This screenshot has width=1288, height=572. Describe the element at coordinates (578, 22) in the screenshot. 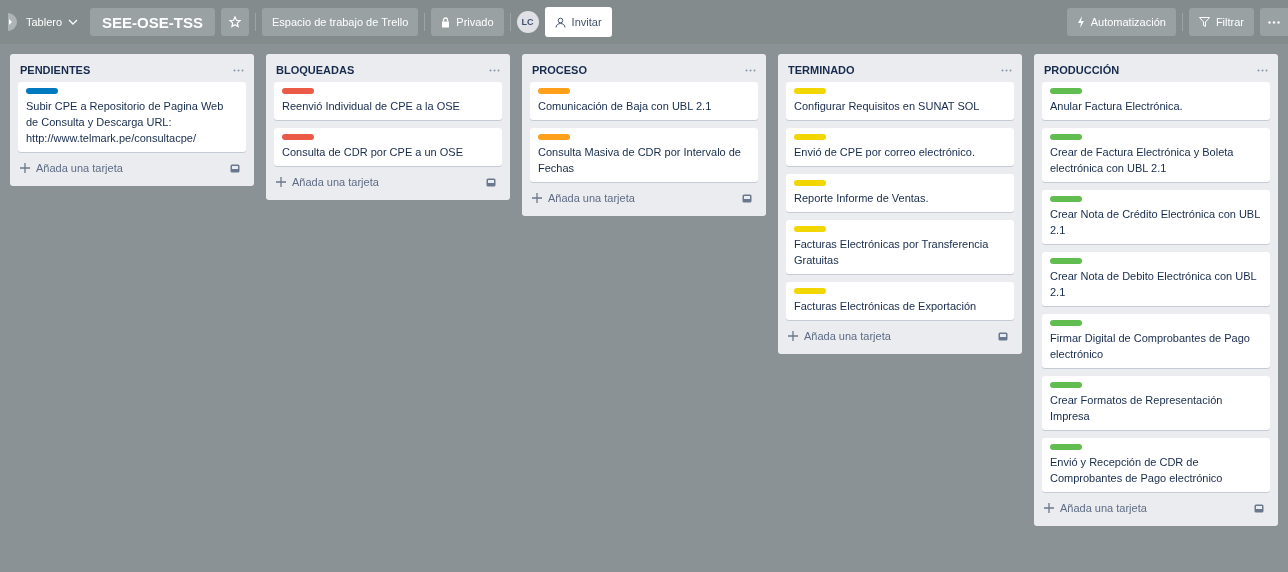

I see `invite-button: Invitar` at that location.